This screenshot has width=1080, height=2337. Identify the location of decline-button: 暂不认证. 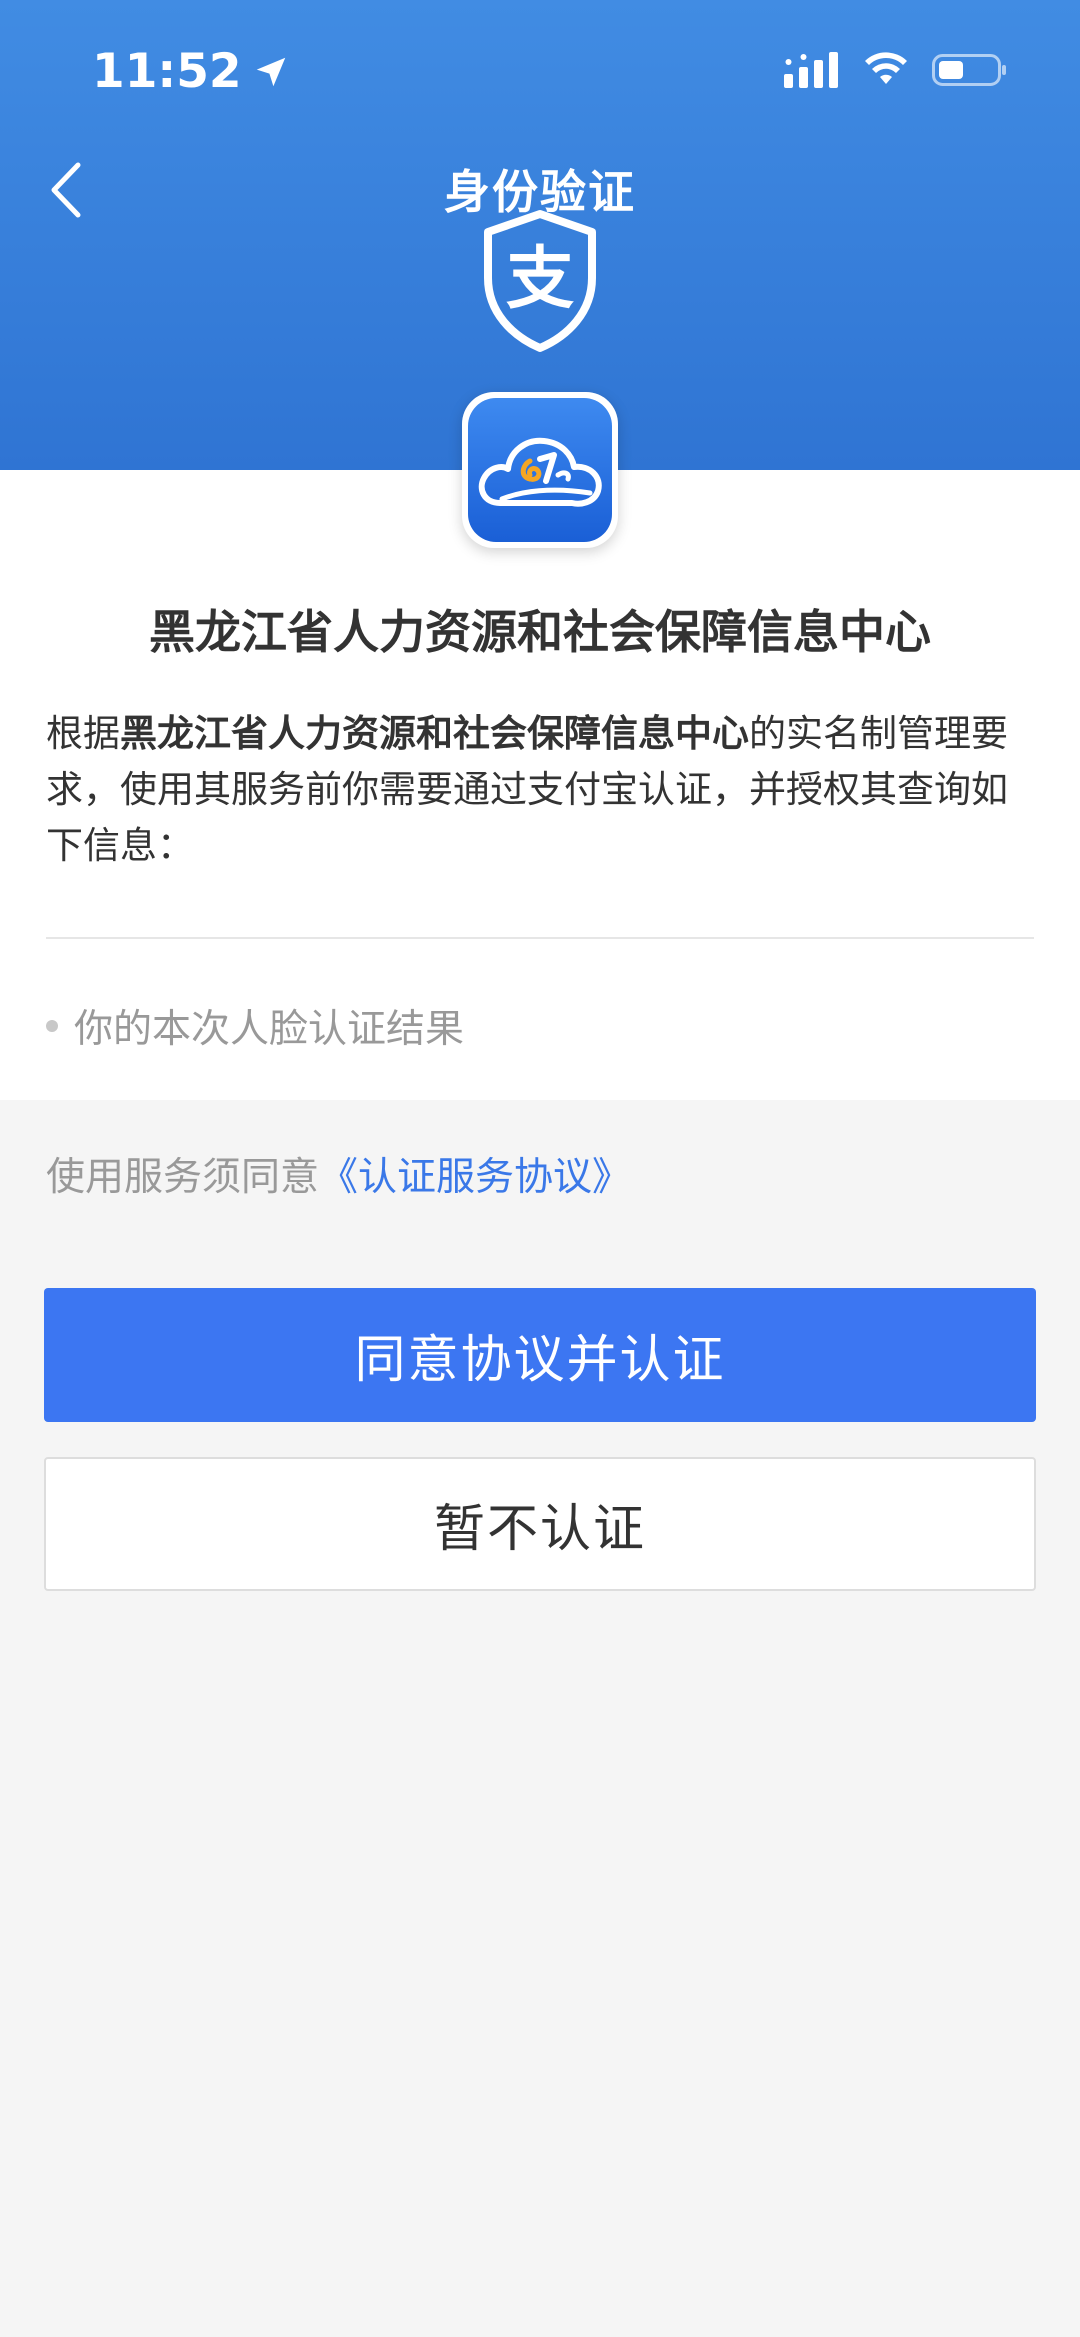
(540, 1524).